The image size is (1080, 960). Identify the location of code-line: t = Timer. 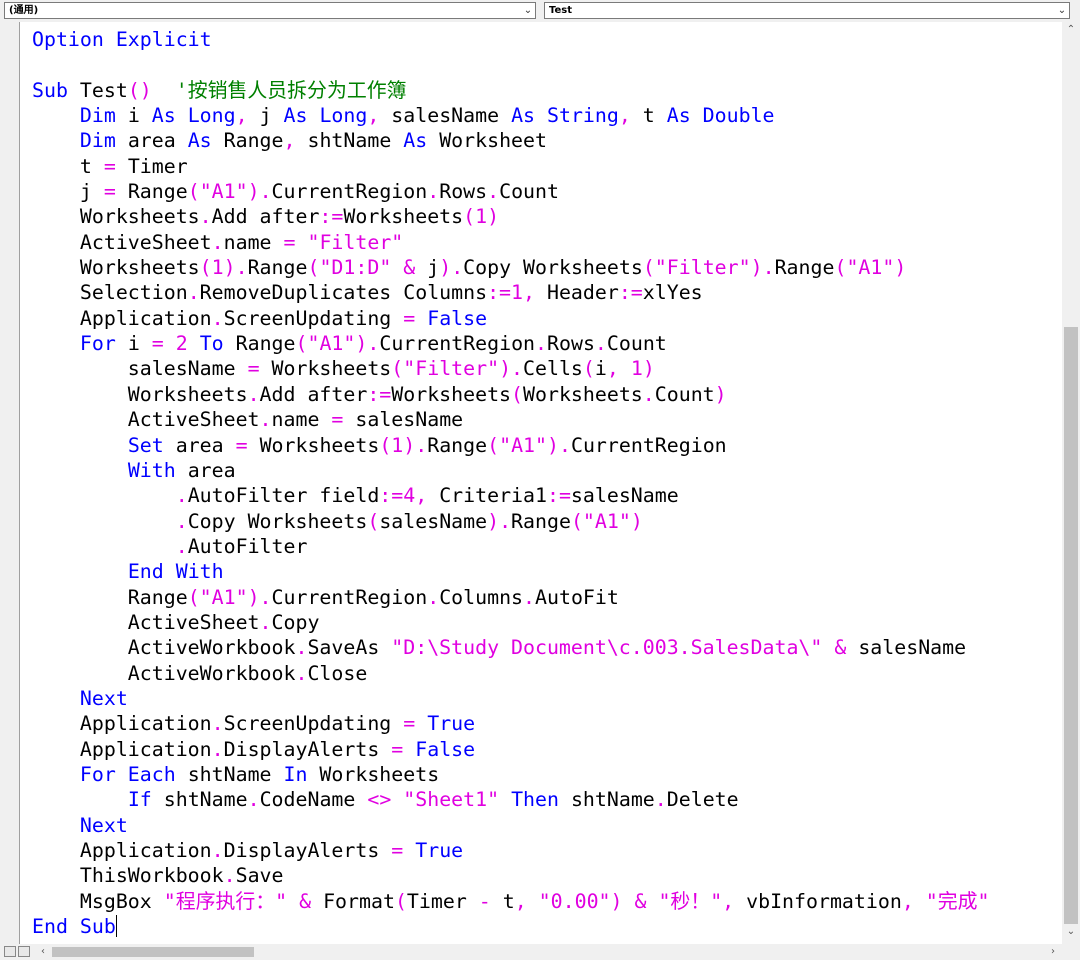
(511, 166).